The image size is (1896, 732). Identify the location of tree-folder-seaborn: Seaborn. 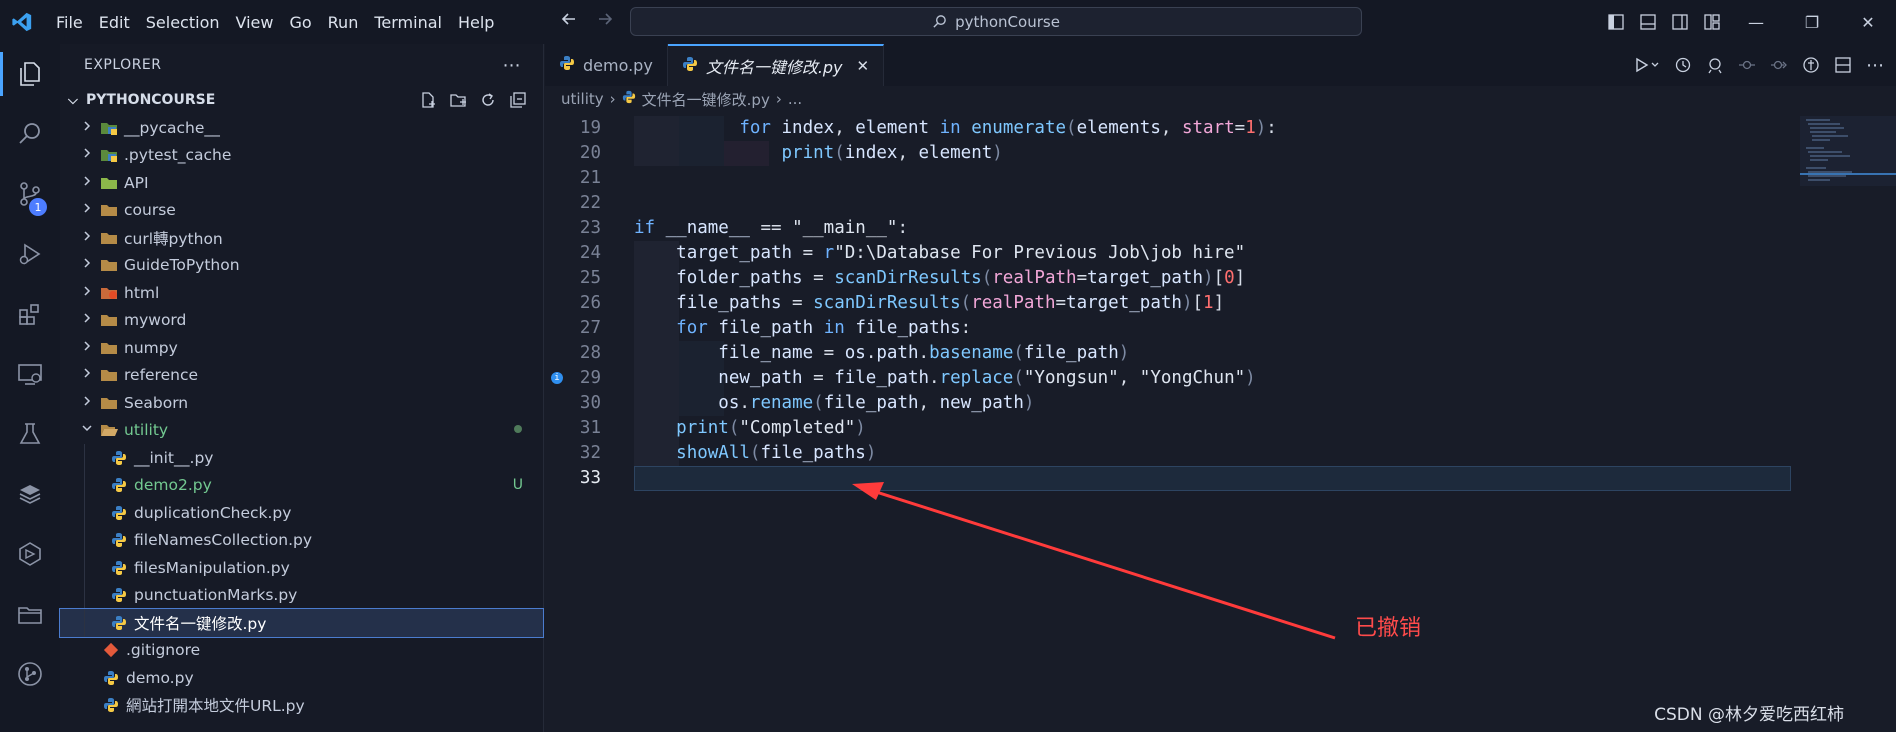
(301, 403).